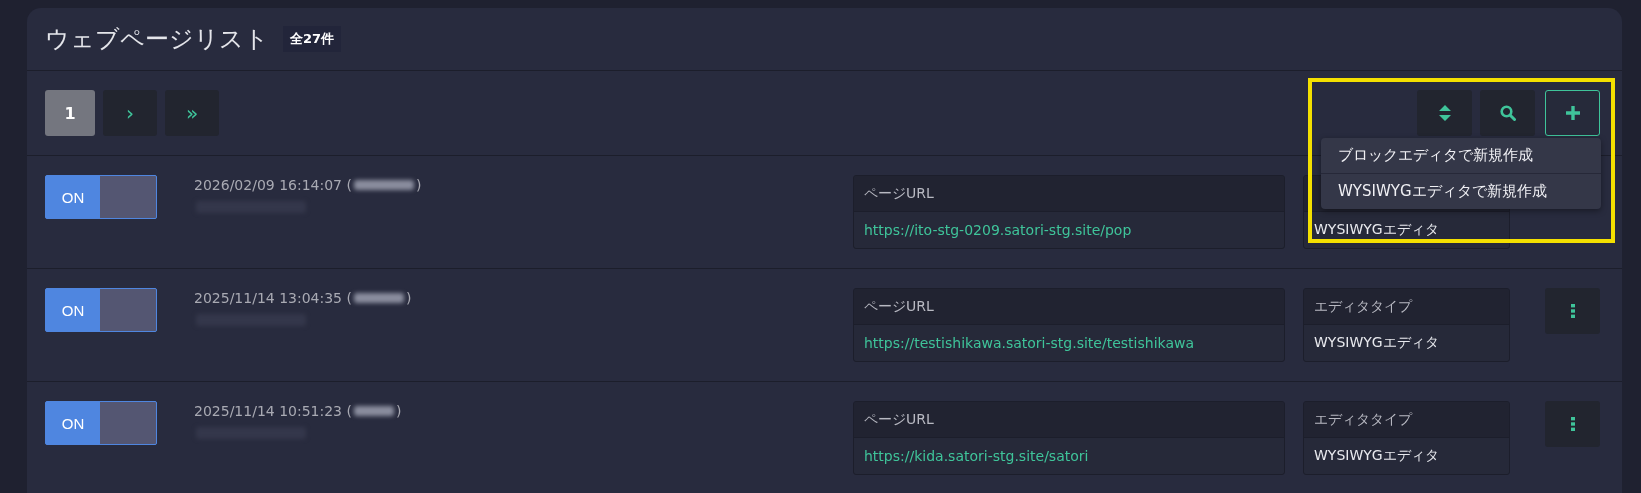 This screenshot has height=493, width=1641. What do you see at coordinates (70, 113) in the screenshot?
I see `page-button: 1` at bounding box center [70, 113].